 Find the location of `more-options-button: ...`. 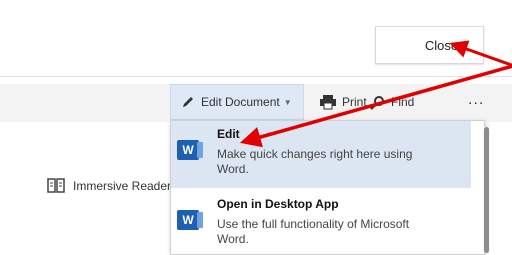

more-options-button: ... is located at coordinates (476, 100).